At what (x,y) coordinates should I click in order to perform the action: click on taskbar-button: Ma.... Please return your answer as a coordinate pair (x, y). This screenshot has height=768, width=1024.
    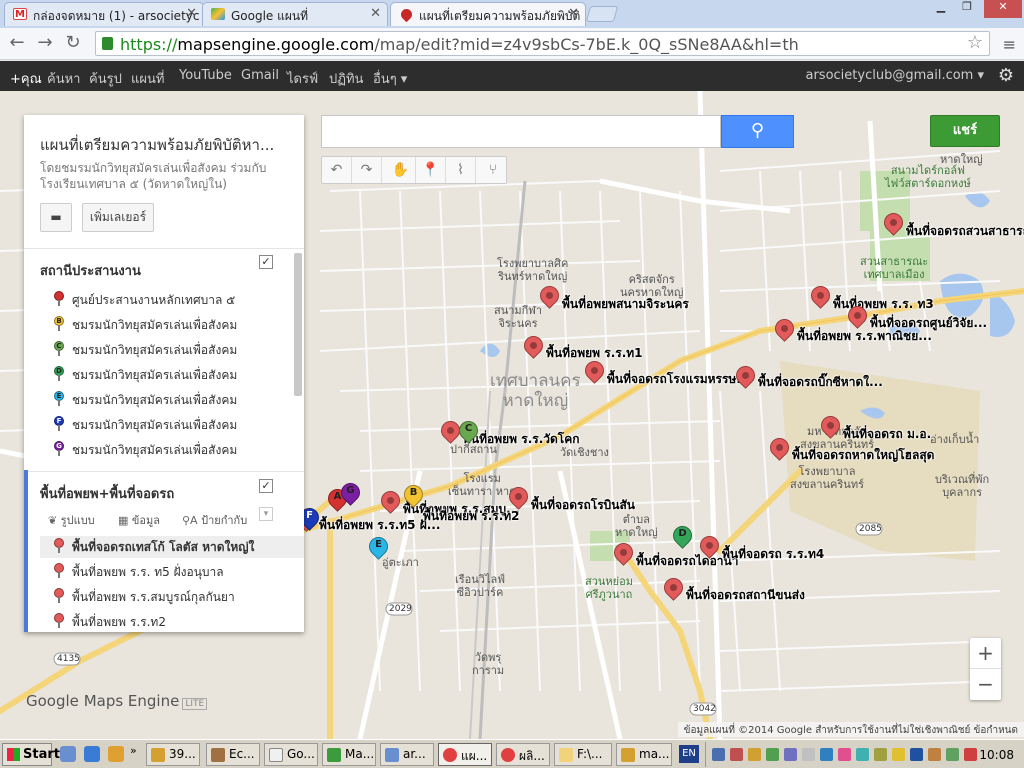
    Looking at the image, I should click on (349, 754).